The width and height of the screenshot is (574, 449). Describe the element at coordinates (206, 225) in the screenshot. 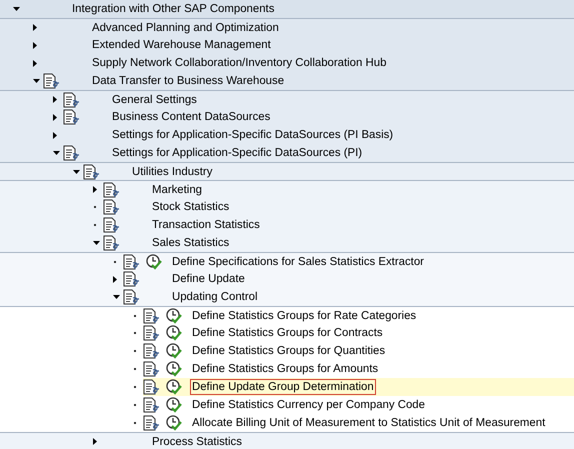

I see `tree-item: Transaction Statistics` at that location.